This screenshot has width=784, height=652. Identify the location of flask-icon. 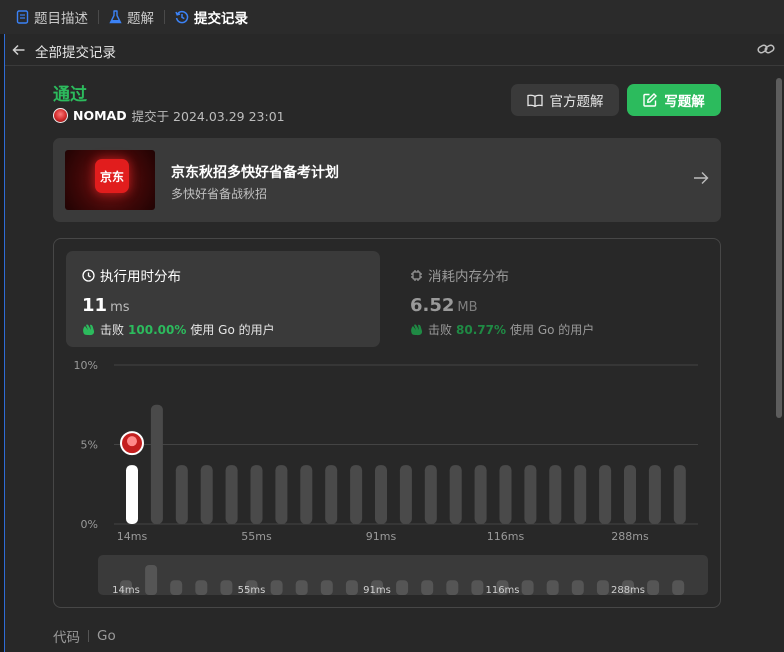
(115, 17).